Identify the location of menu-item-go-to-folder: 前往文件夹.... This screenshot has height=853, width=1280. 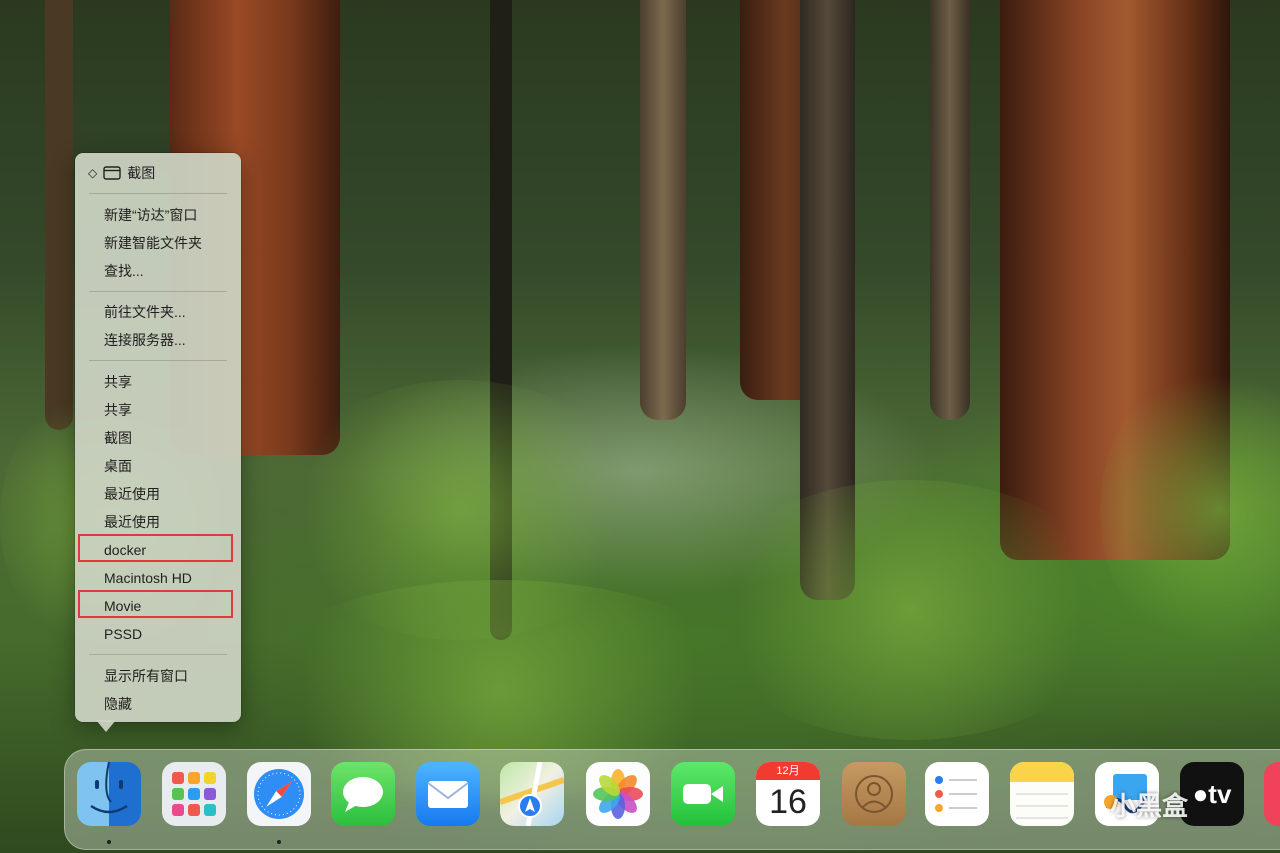
(145, 312).